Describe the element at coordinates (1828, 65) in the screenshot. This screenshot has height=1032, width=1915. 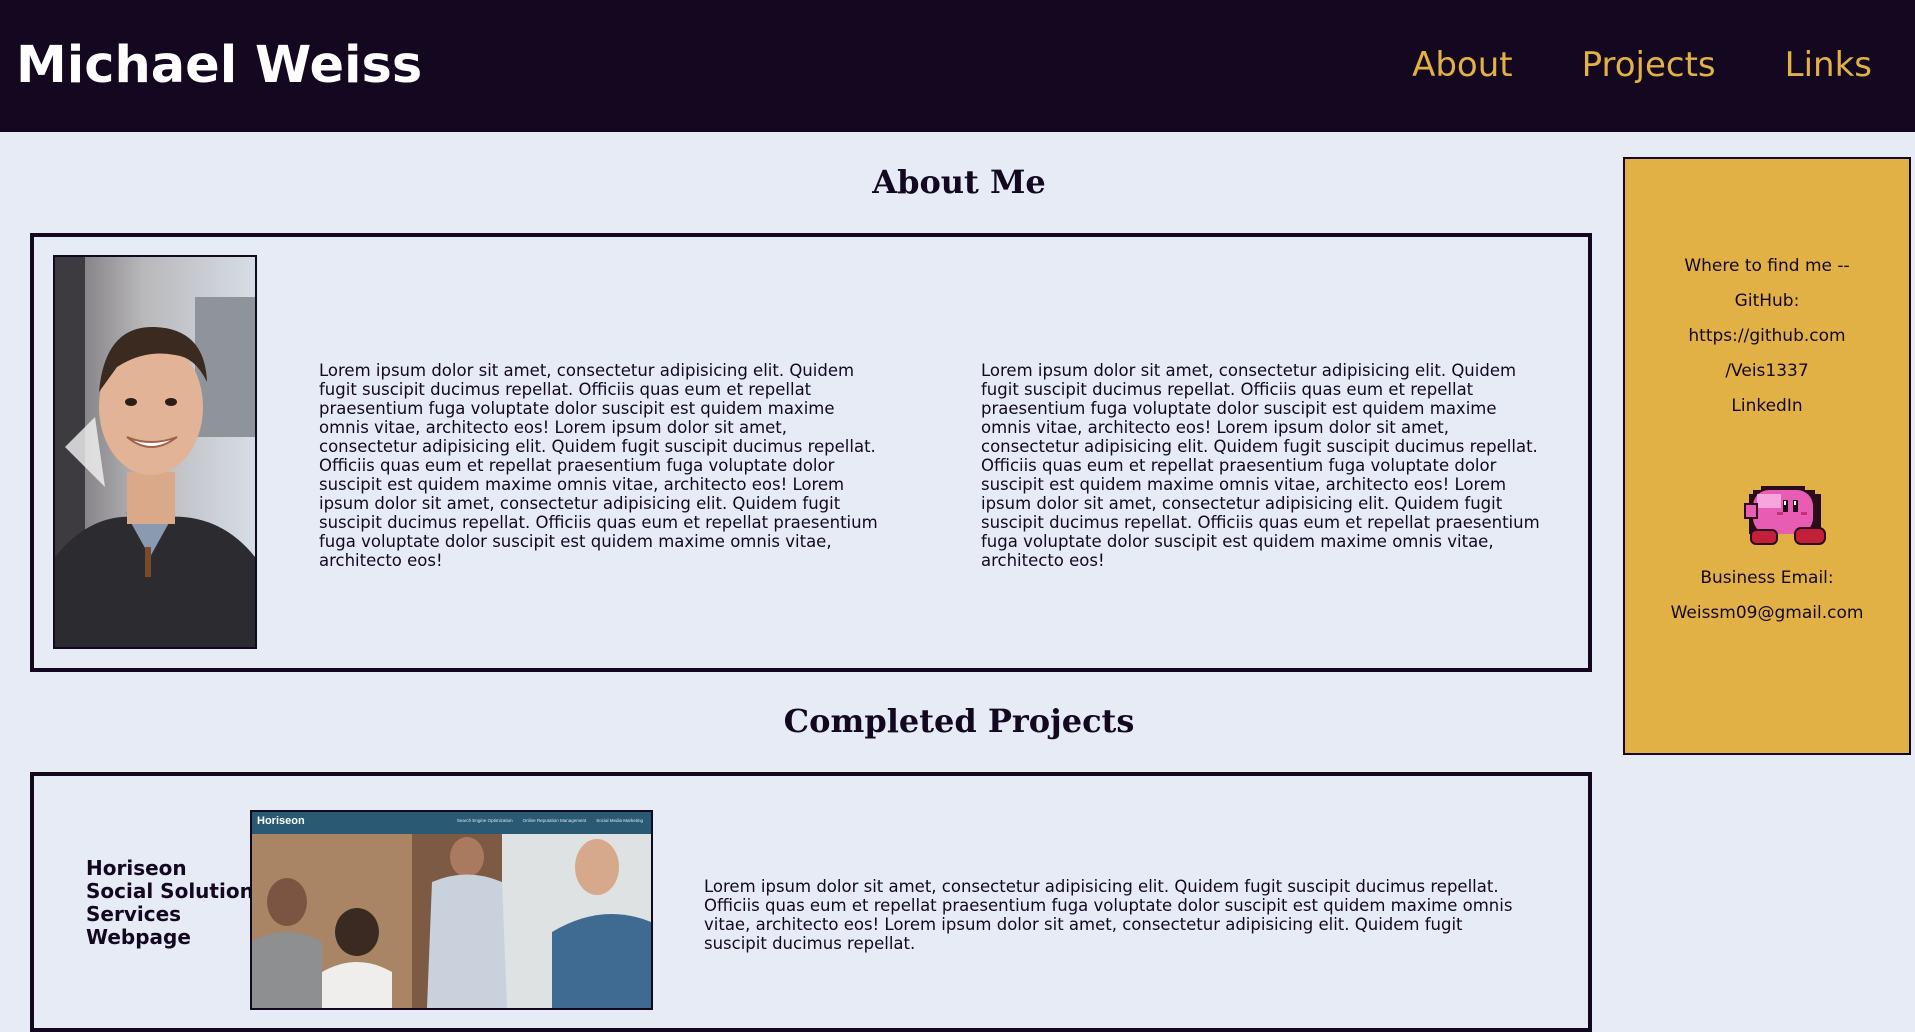
I see `nav-links-link: Links` at that location.